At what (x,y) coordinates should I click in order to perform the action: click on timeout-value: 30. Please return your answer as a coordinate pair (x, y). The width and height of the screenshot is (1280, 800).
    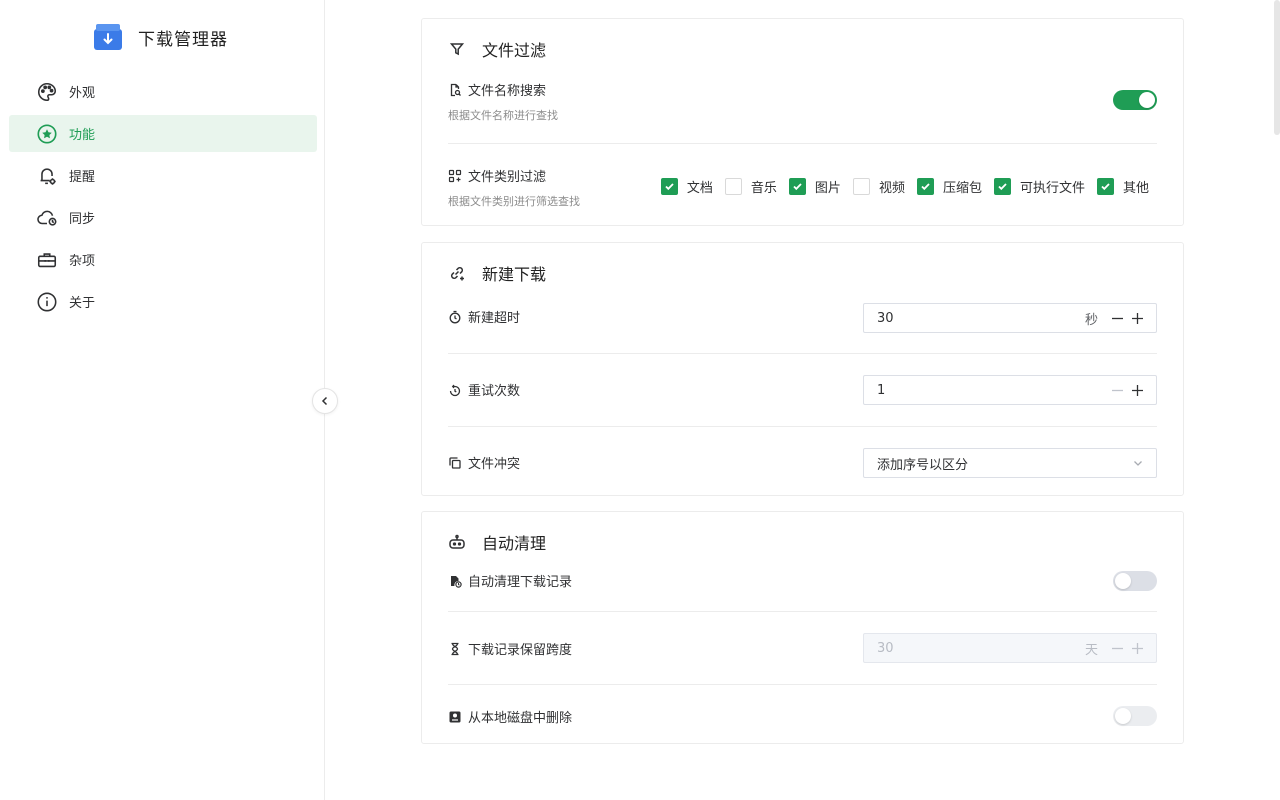
    Looking at the image, I should click on (885, 318).